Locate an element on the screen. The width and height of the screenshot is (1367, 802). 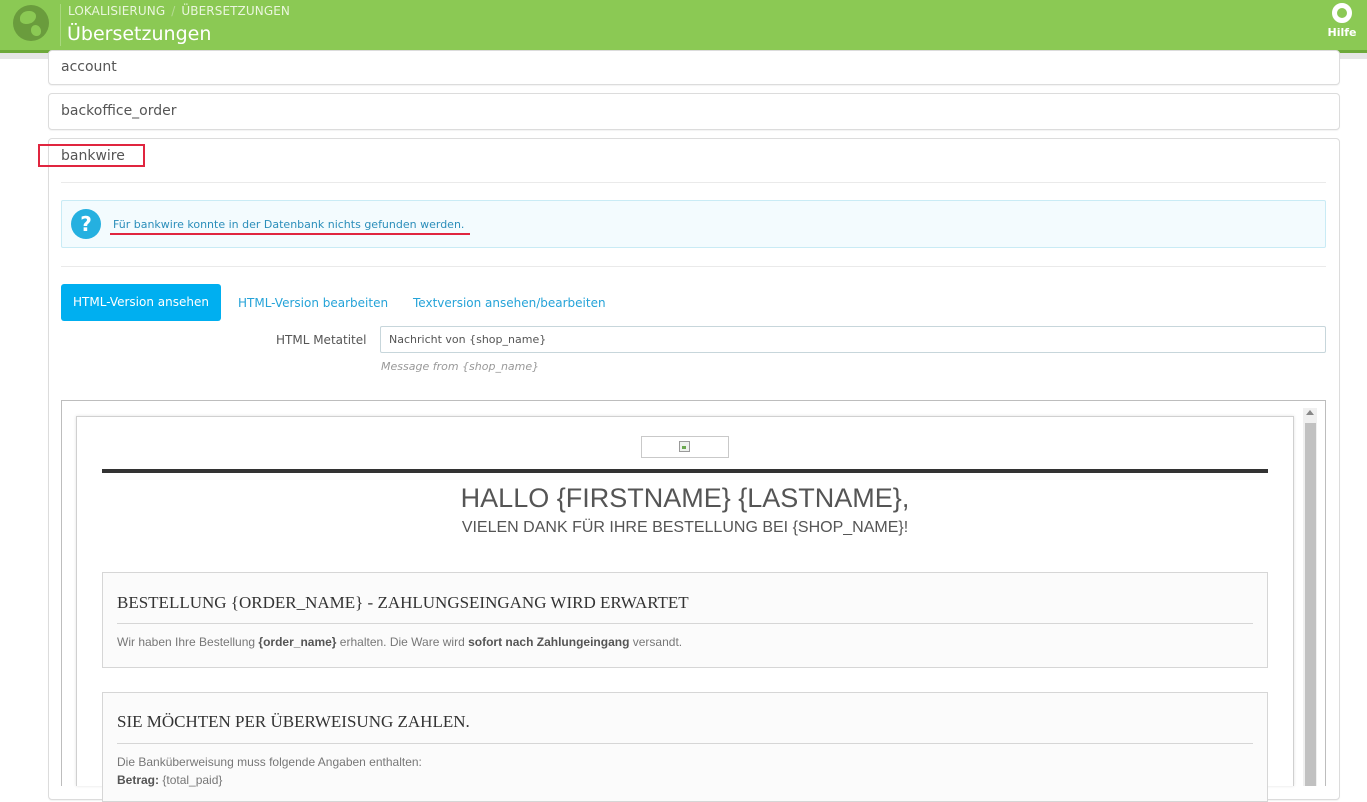
meta-title-input is located at coordinates (853, 339).